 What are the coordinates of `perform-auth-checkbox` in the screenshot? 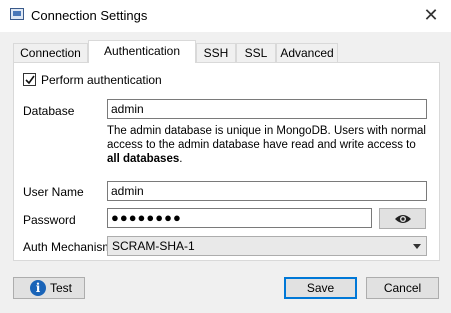 It's located at (29, 79).